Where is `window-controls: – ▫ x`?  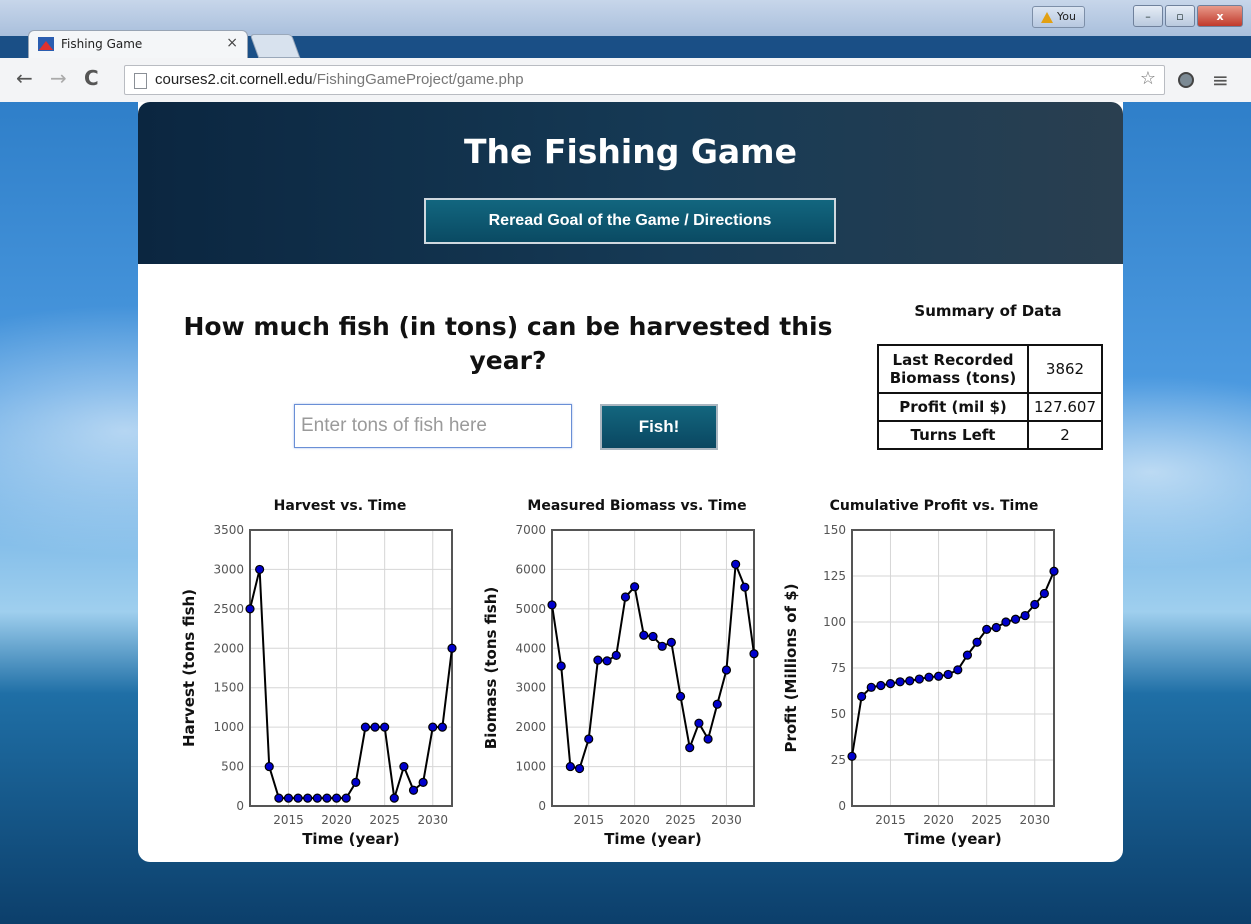
window-controls: – ▫ x is located at coordinates (1188, 16).